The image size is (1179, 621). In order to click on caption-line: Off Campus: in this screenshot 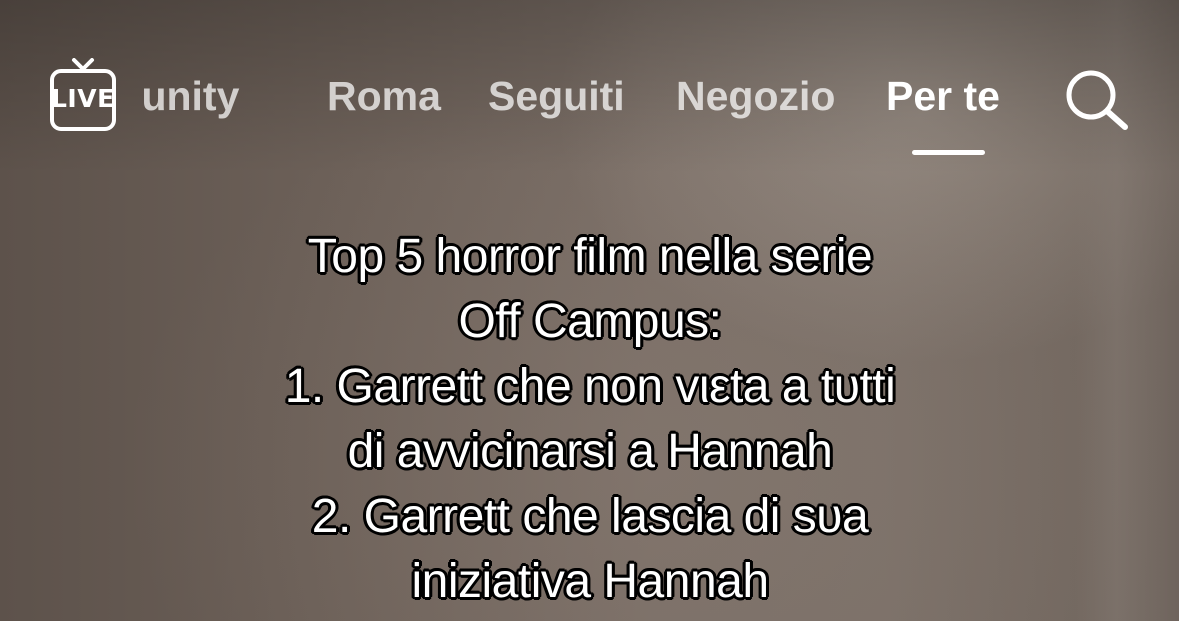, I will do `click(590, 321)`.